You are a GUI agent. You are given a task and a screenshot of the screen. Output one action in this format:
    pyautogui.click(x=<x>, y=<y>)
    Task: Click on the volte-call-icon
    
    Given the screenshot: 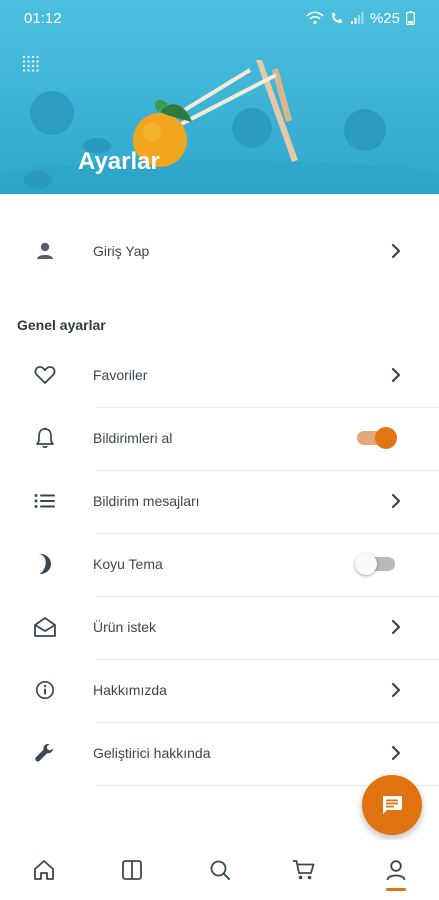 What is the action you would take?
    pyautogui.click(x=336, y=18)
    